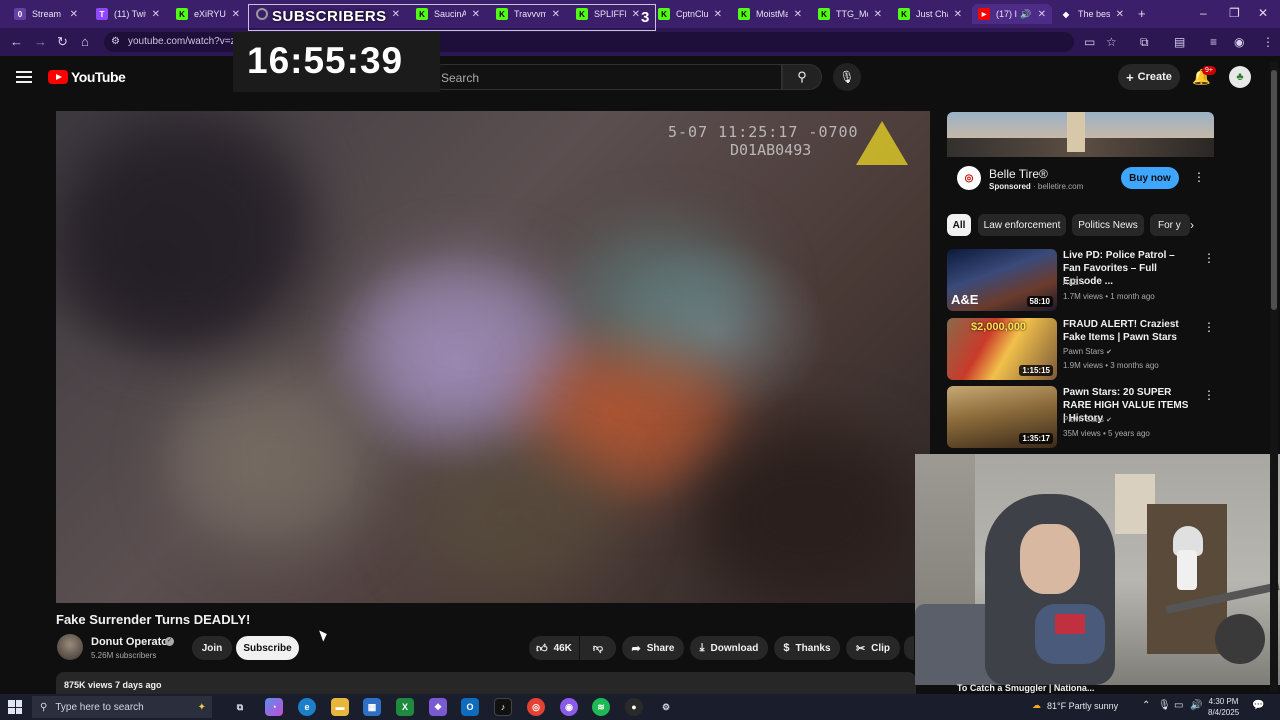 The width and height of the screenshot is (1280, 720). Describe the element at coordinates (1240, 77) in the screenshot. I see `account-avatar: ♣` at that location.